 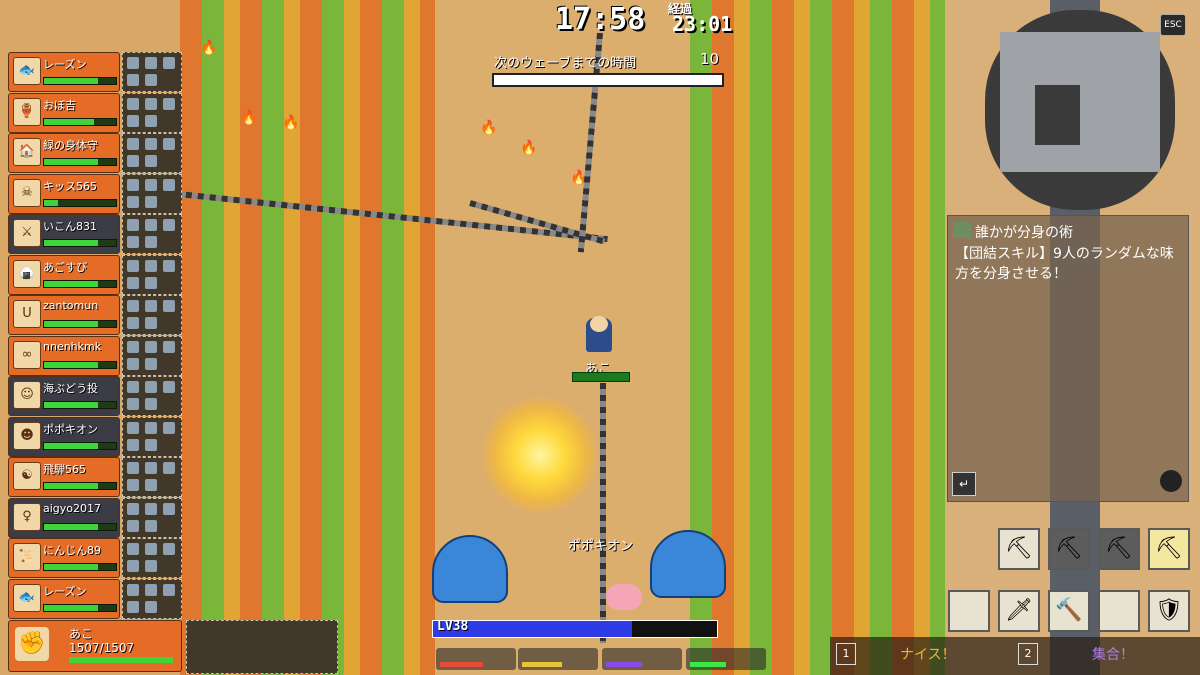 I want to click on party-member-row: 📜 にんじん89, so click(x=95, y=558).